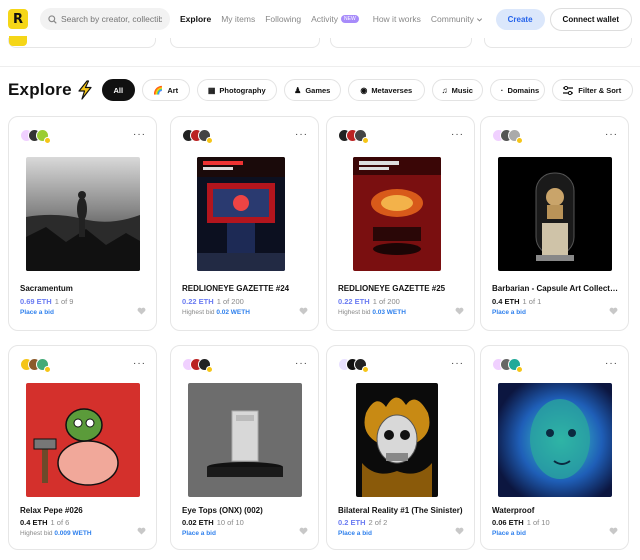 The height and width of the screenshot is (560, 640). What do you see at coordinates (444, 90) in the screenshot?
I see `music-note-icon: ♫` at bounding box center [444, 90].